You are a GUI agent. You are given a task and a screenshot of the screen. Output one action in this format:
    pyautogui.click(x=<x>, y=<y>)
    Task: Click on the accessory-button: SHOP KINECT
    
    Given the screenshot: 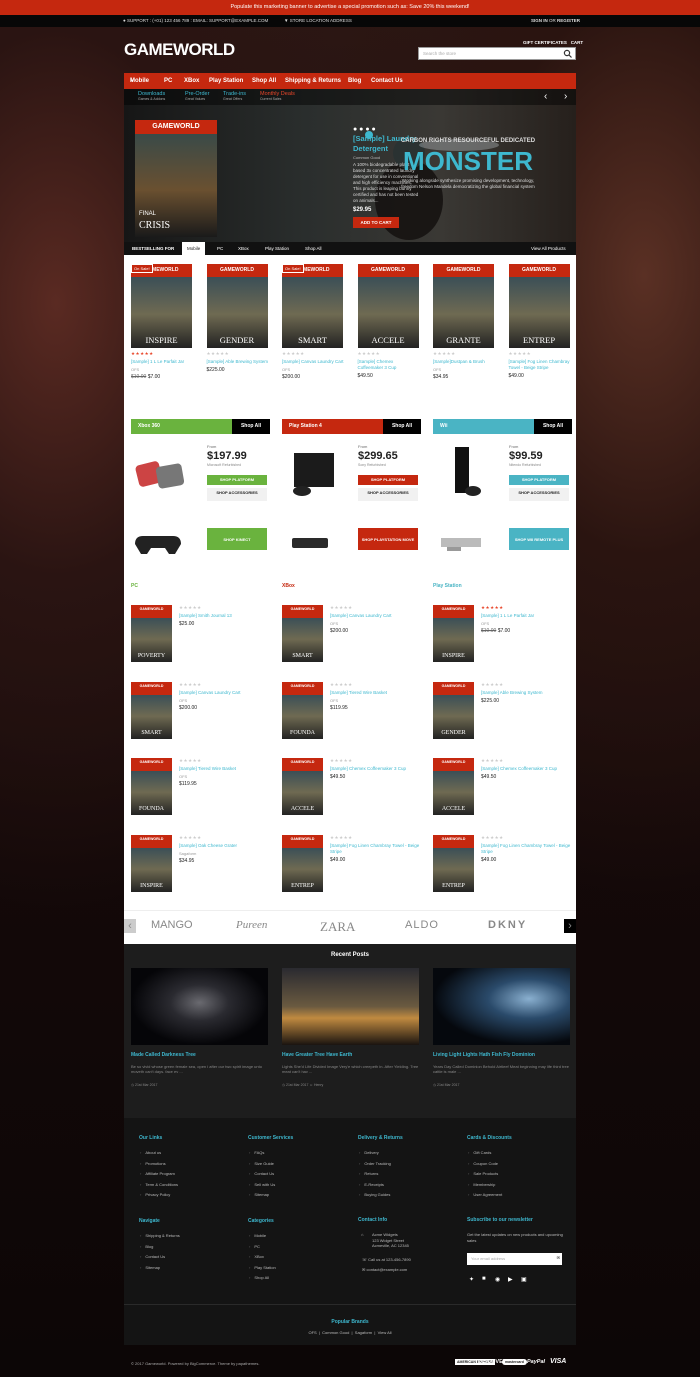 What is the action you would take?
    pyautogui.click(x=237, y=539)
    